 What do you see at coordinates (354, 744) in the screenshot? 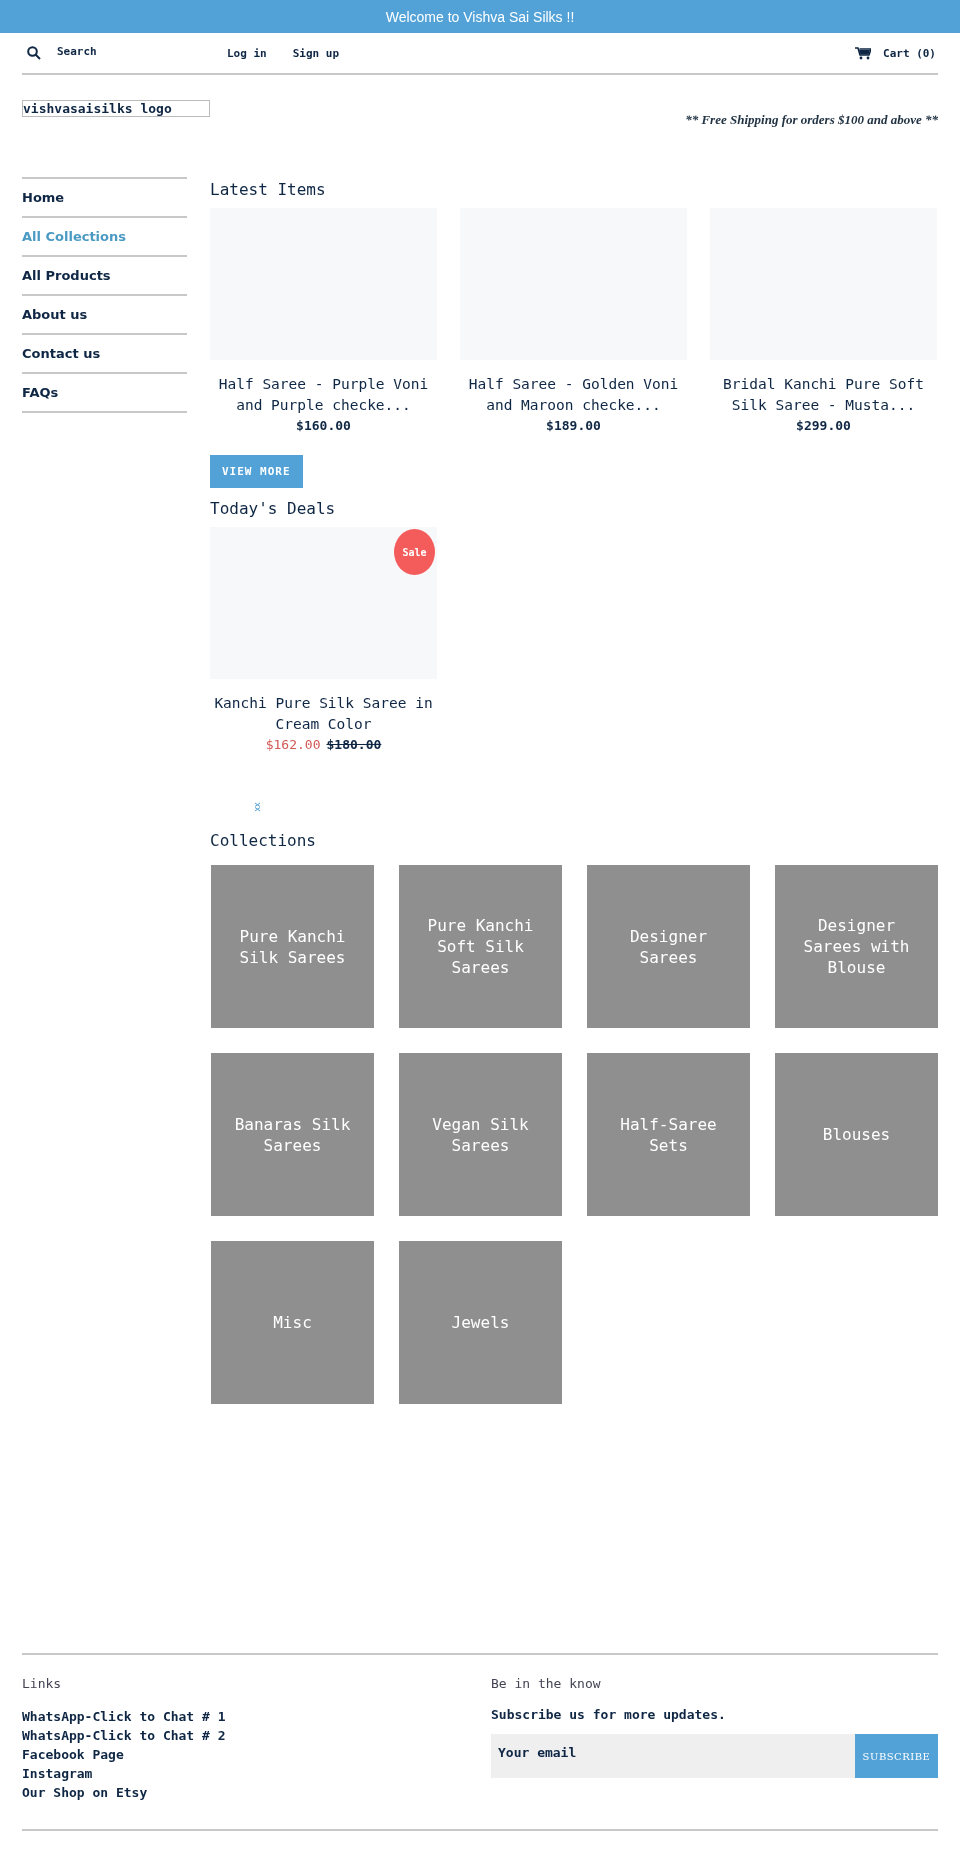
I see `original-price: $180.00` at bounding box center [354, 744].